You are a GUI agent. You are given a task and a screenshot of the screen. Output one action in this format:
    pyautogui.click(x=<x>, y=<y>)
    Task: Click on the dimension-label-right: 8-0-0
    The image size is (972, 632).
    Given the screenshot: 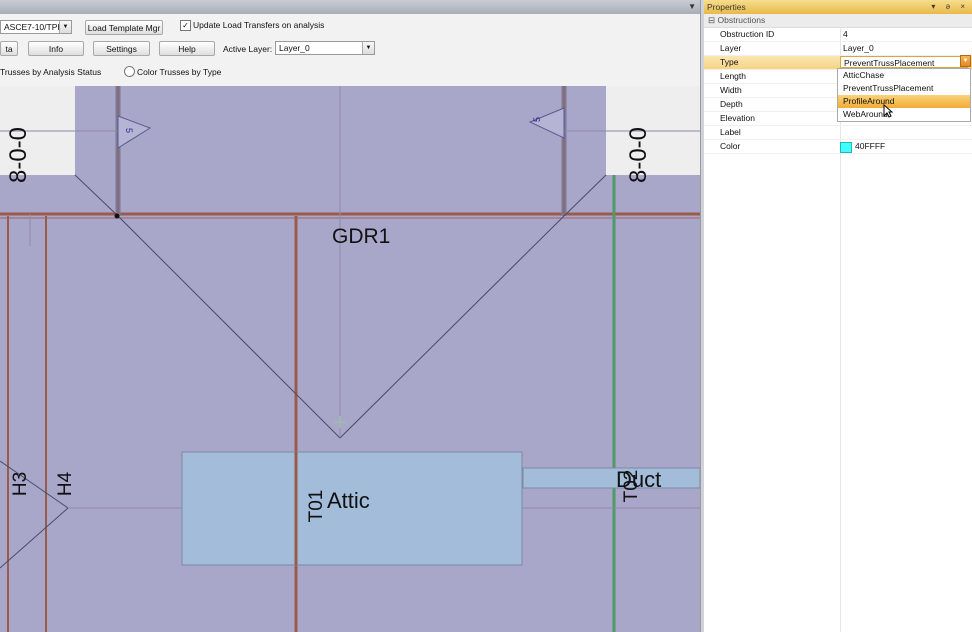 What is the action you would take?
    pyautogui.click(x=638, y=155)
    